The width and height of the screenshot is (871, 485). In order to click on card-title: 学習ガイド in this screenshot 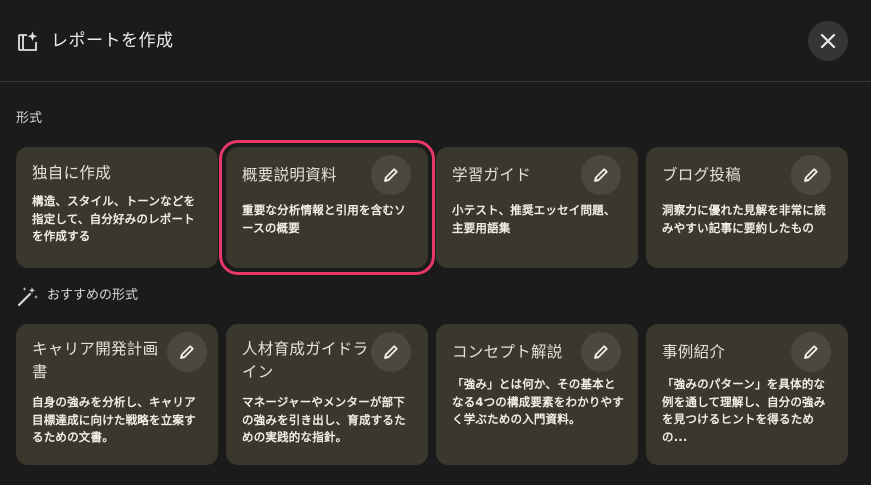, I will do `click(492, 175)`.